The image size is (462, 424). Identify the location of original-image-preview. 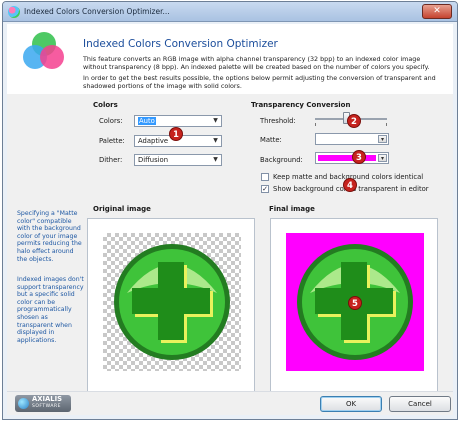
(171, 305).